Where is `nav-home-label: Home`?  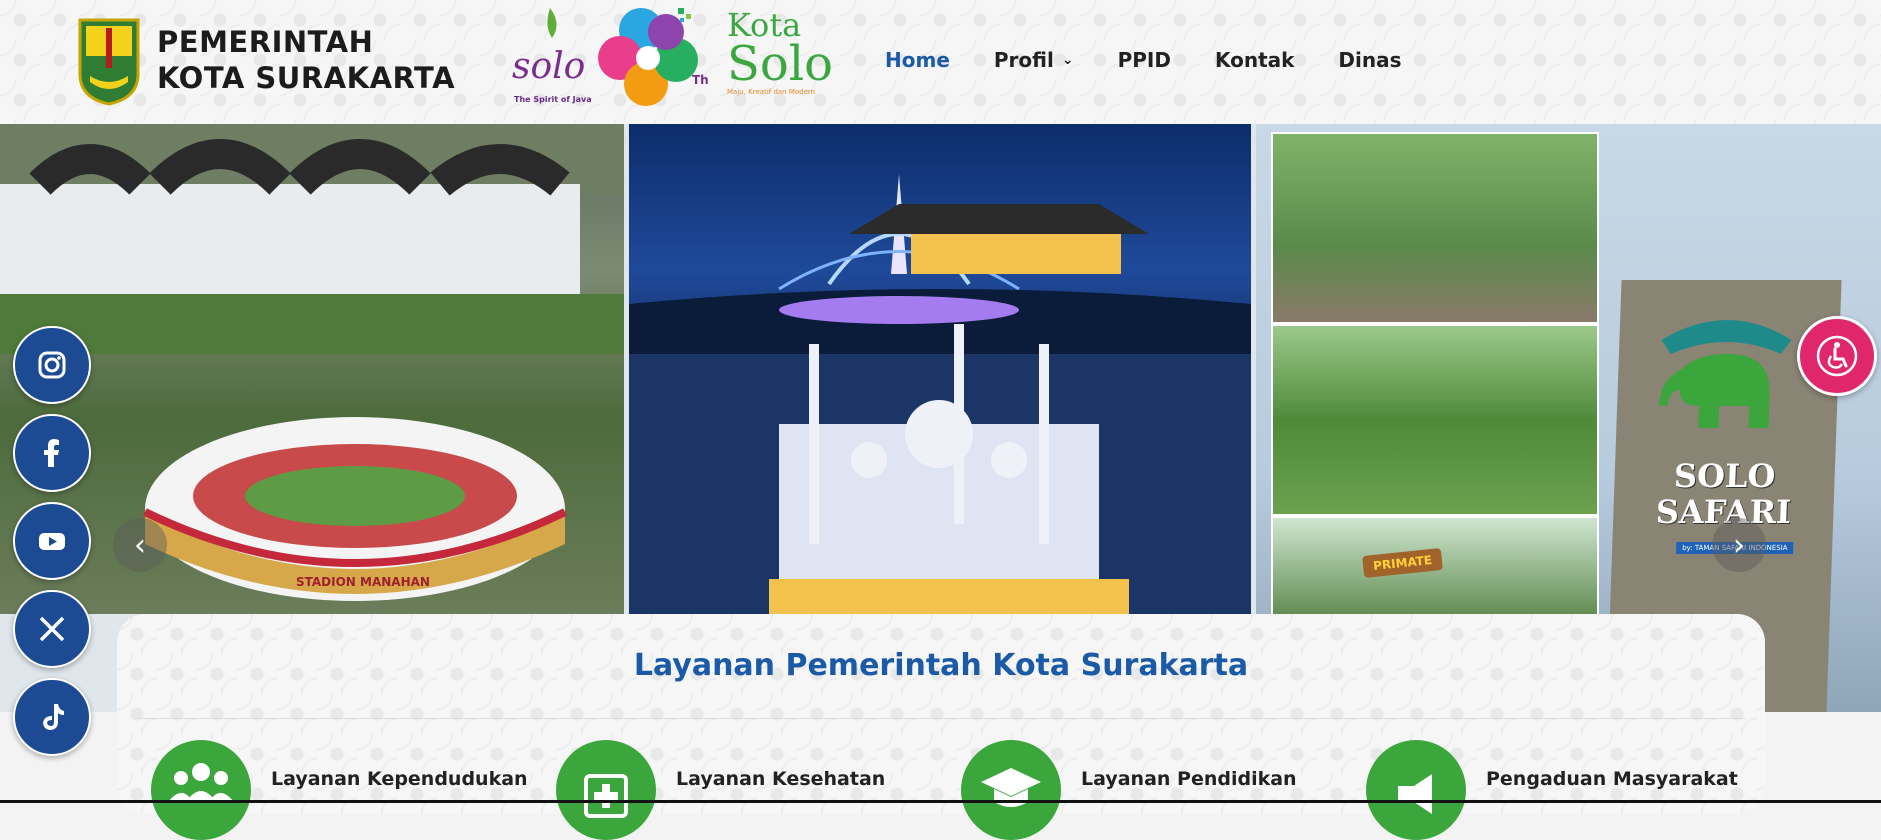 nav-home-label: Home is located at coordinates (917, 60).